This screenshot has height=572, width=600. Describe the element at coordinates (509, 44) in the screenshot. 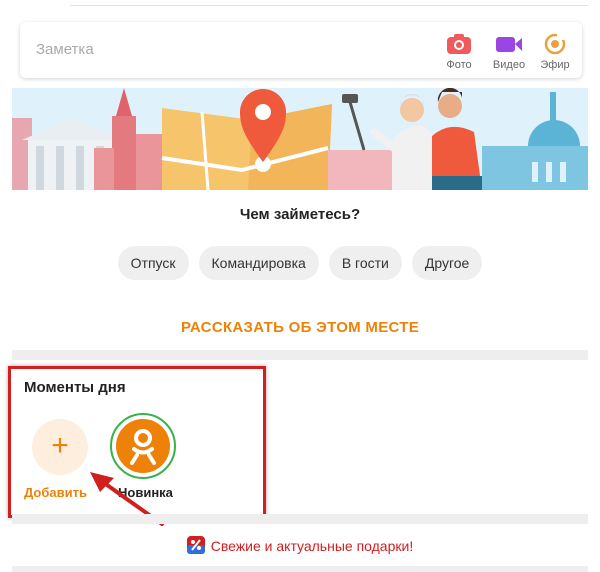

I see `video-camera-icon` at that location.